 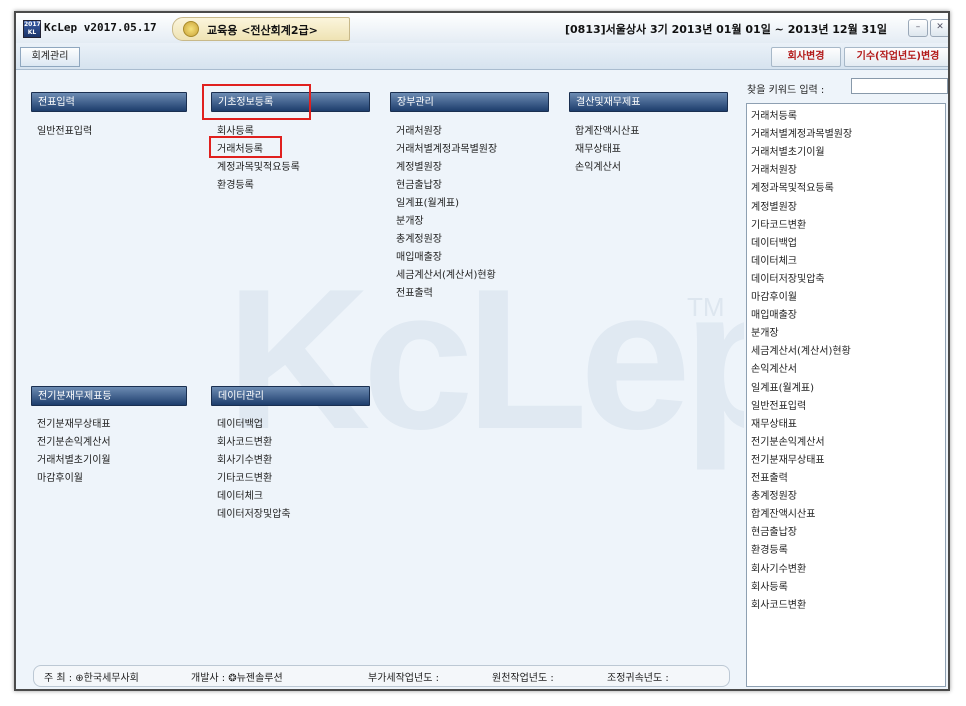 What do you see at coordinates (896, 57) in the screenshot?
I see `change-period-button: 기수(작업년도)변경` at bounding box center [896, 57].